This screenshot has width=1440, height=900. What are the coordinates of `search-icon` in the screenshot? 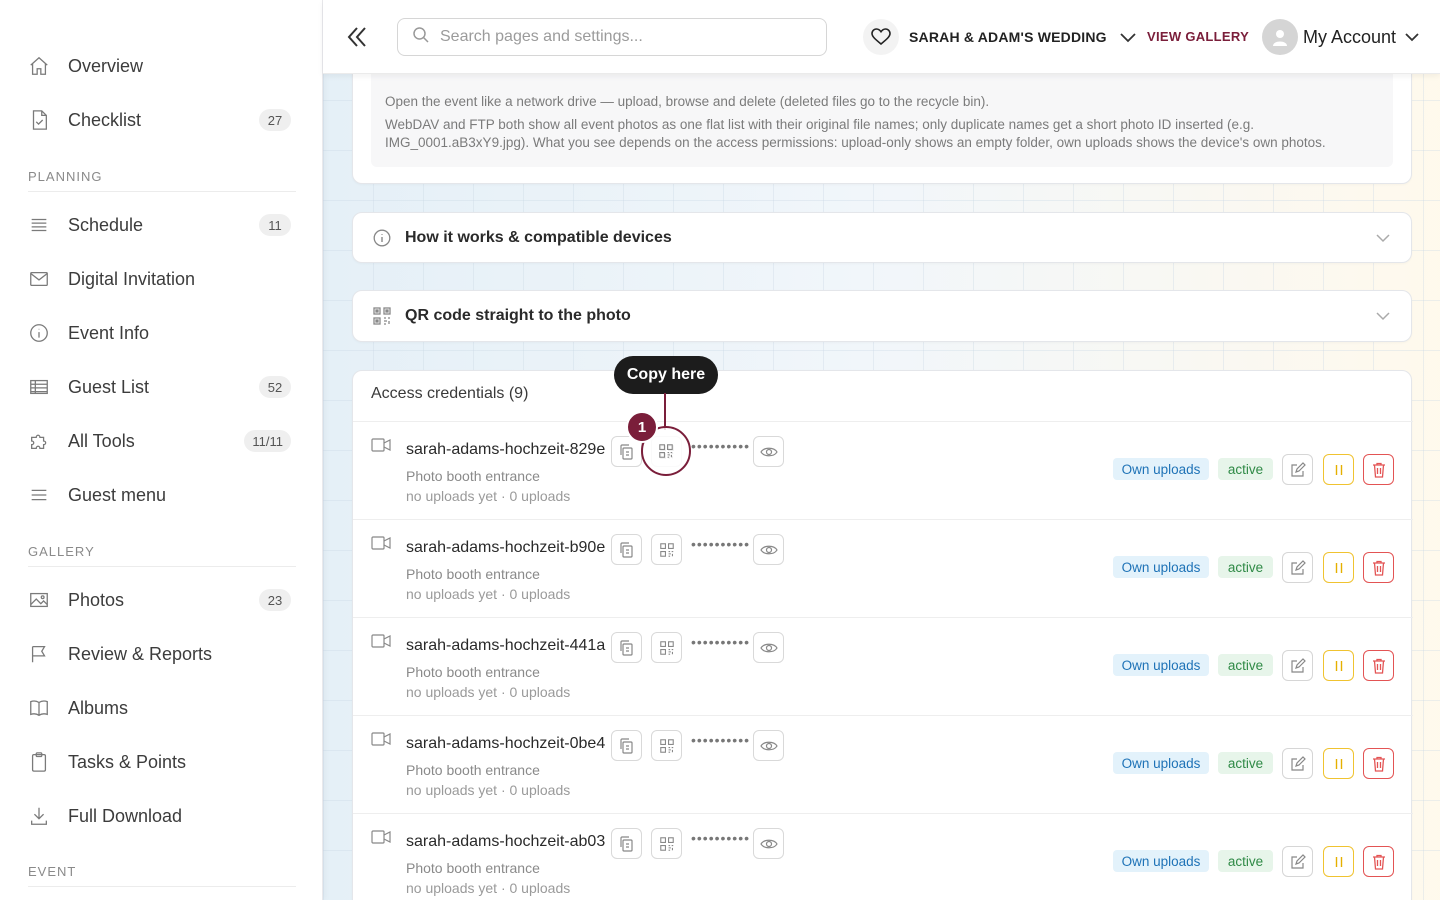 It's located at (421, 37).